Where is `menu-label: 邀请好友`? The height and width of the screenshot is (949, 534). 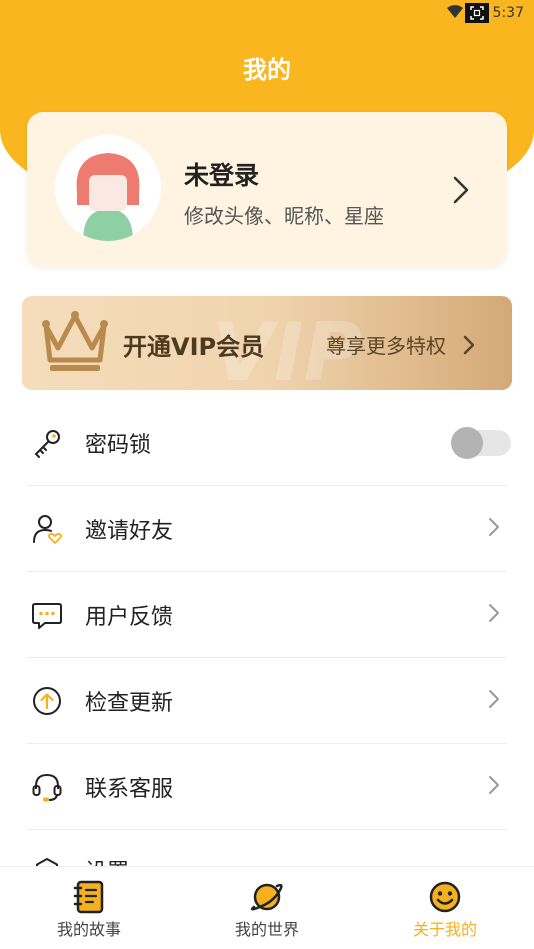
menu-label: 邀请好友 is located at coordinates (129, 531).